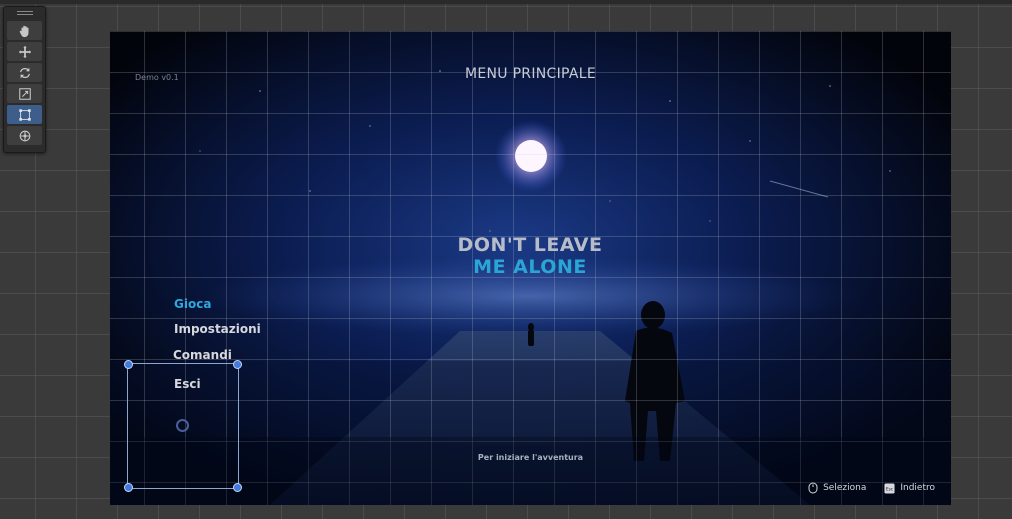 The image size is (1012, 519). Describe the element at coordinates (217, 329) in the screenshot. I see `menu-item-impostazioni: Impostazioni` at that location.